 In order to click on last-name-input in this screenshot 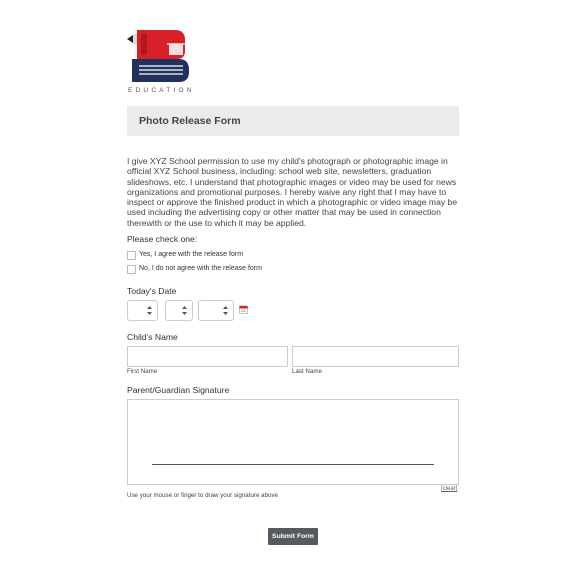, I will do `click(375, 356)`.